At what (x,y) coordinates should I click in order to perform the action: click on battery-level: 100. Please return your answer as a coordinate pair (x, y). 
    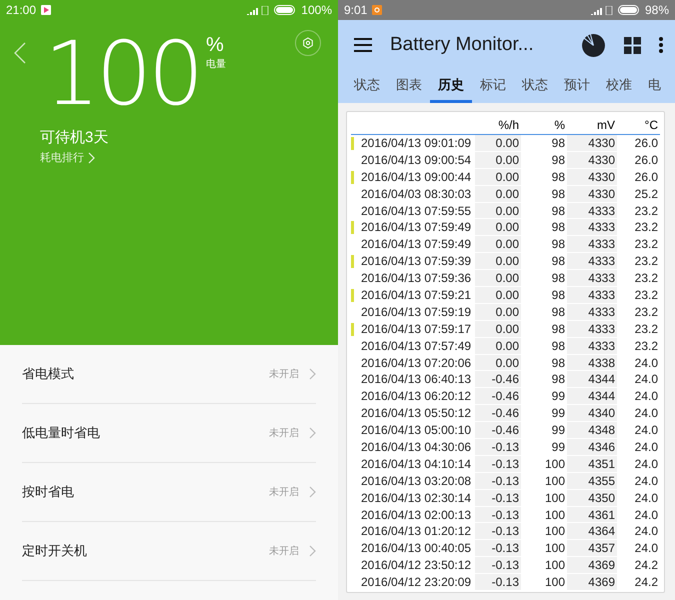
    Looking at the image, I should click on (122, 74).